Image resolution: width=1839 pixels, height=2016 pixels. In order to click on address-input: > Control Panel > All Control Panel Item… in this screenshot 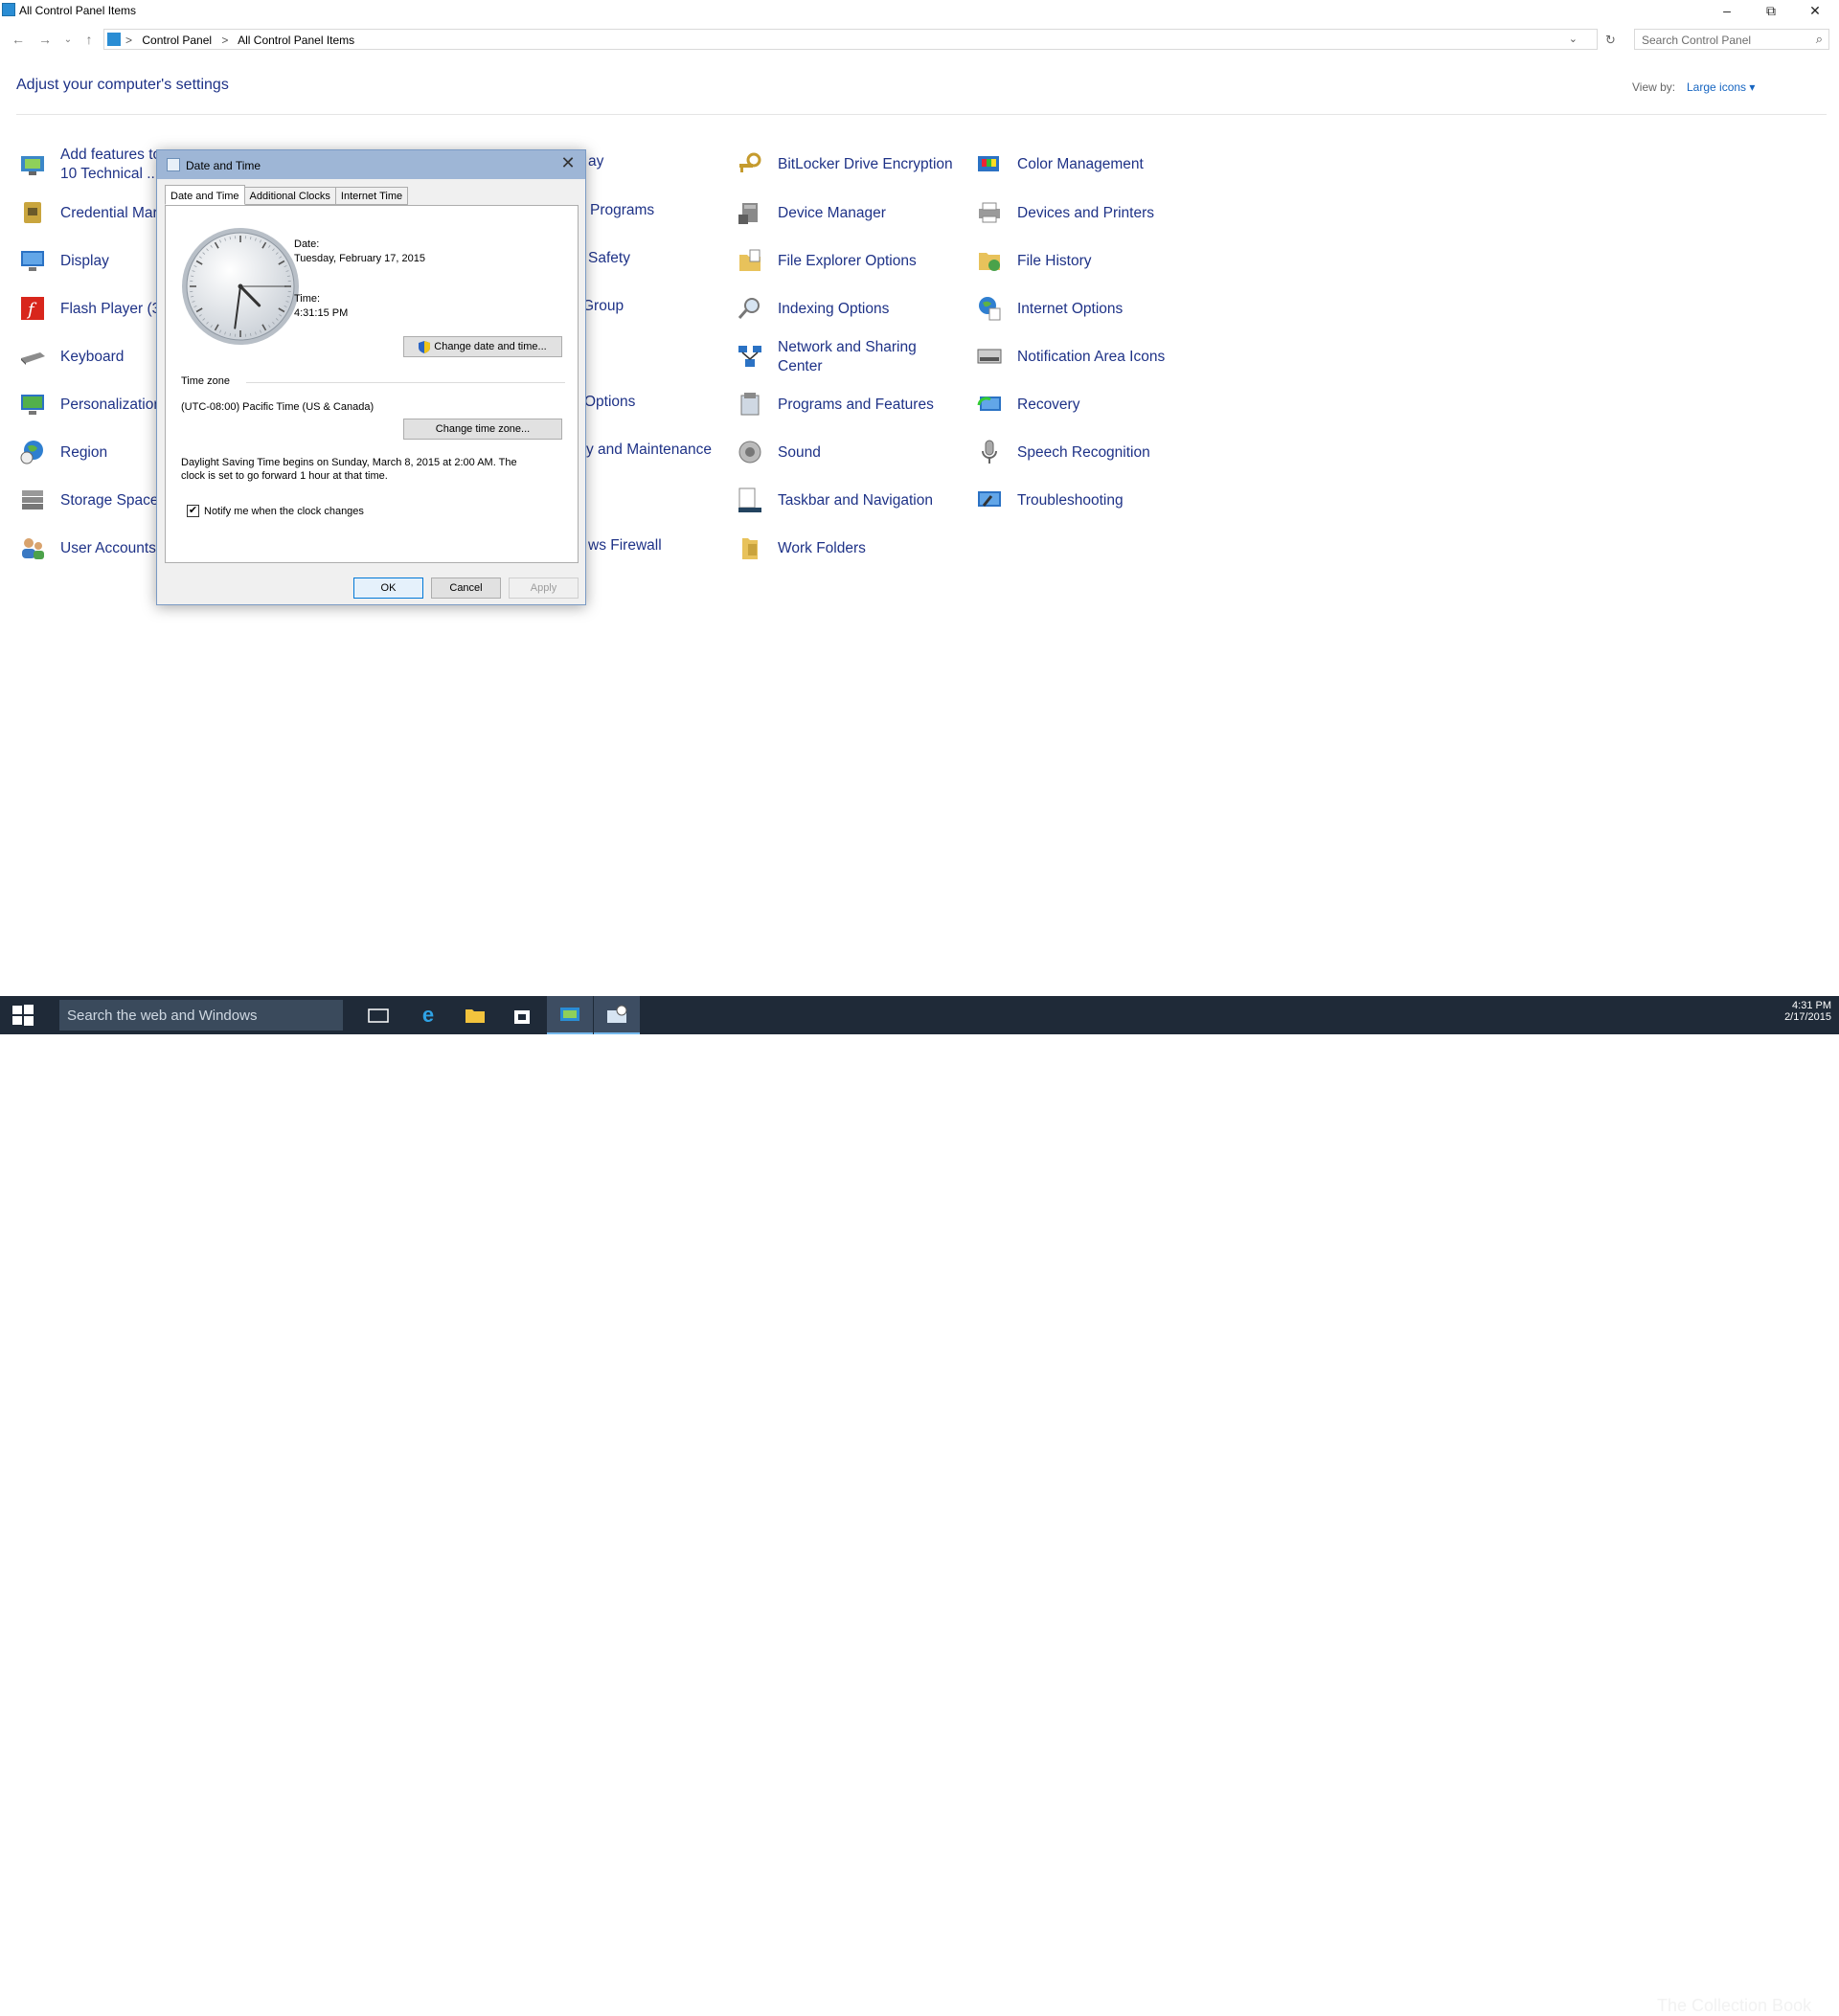, I will do `click(850, 39)`.